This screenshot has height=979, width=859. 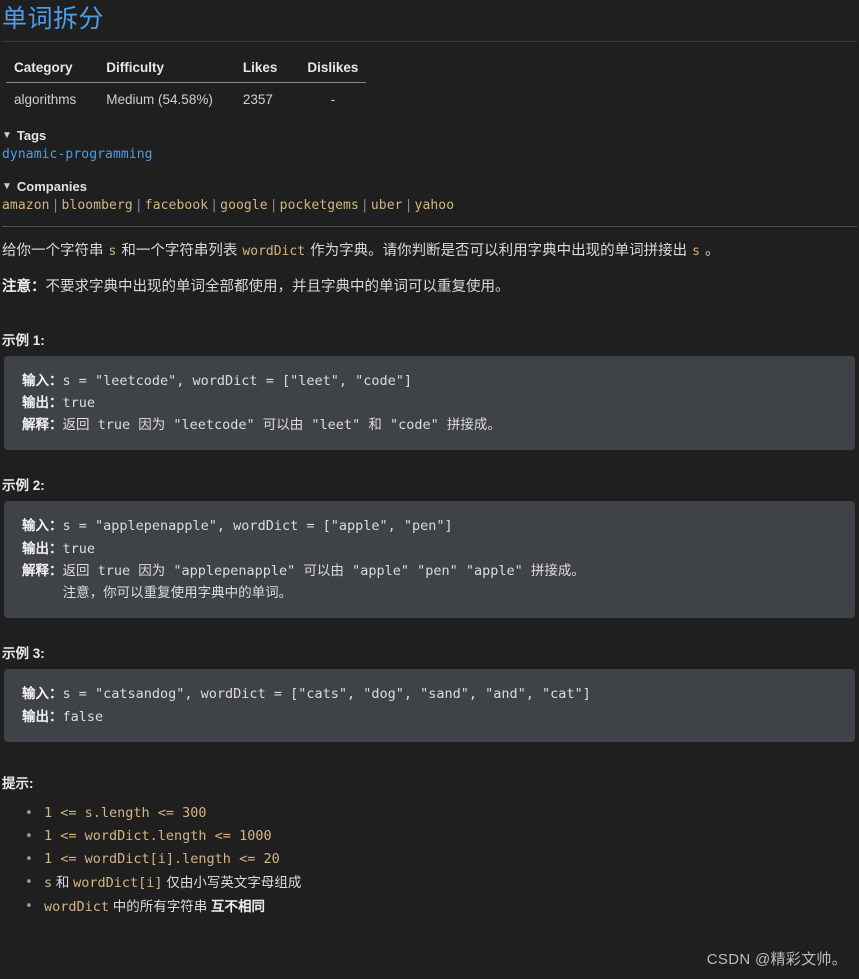 I want to click on hint-bold-inner: 互不相同, so click(x=238, y=906).